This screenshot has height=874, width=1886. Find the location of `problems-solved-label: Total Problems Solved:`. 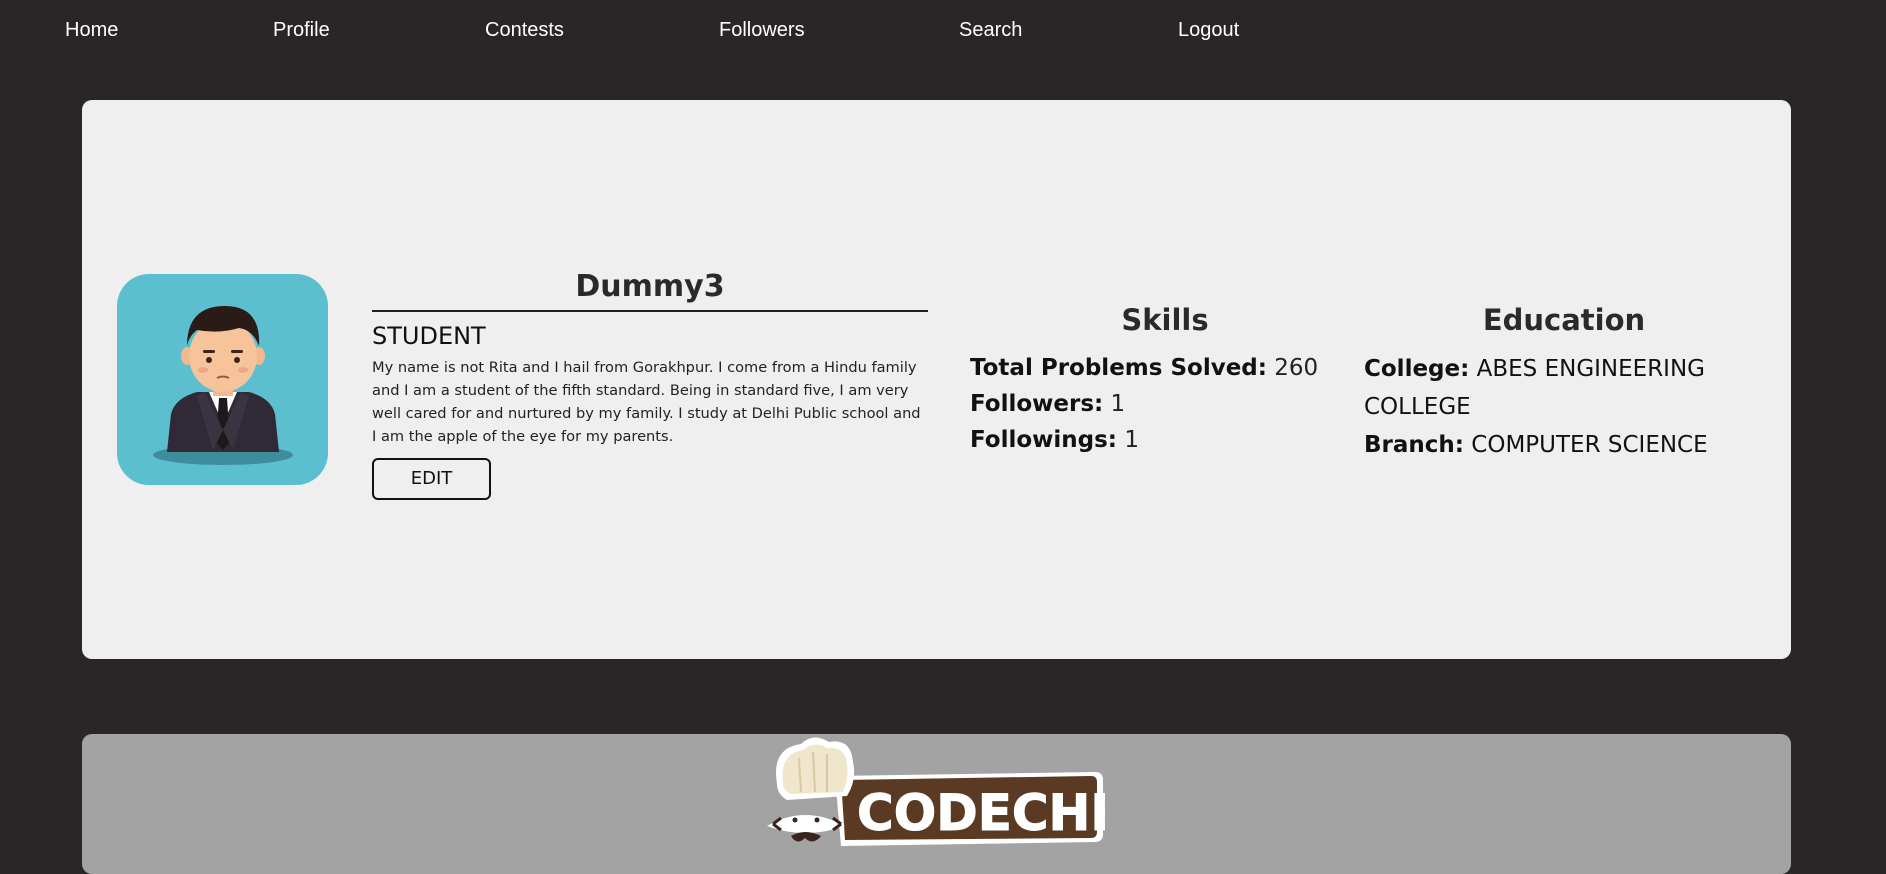

problems-solved-label: Total Problems Solved: is located at coordinates (1118, 368).